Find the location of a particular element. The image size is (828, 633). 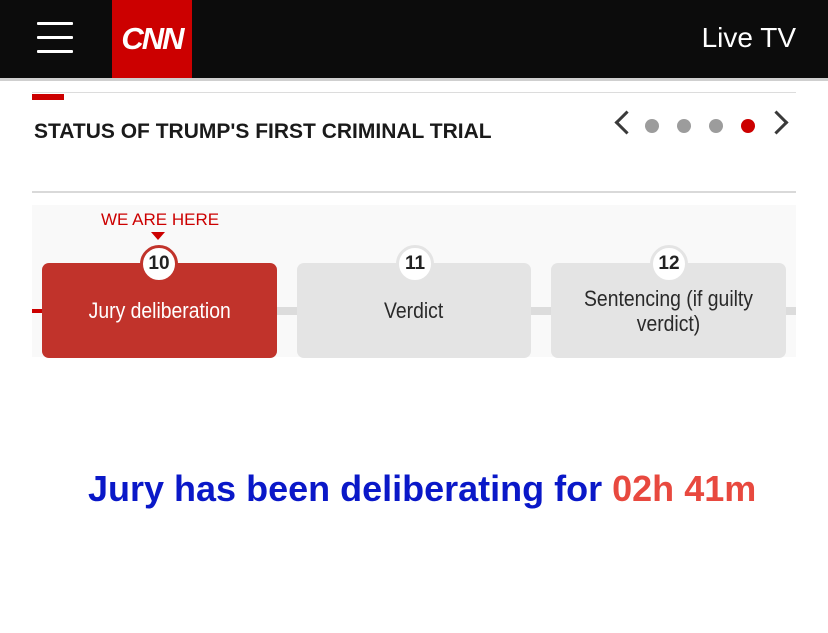

step-number-badge: 11 is located at coordinates (415, 264).